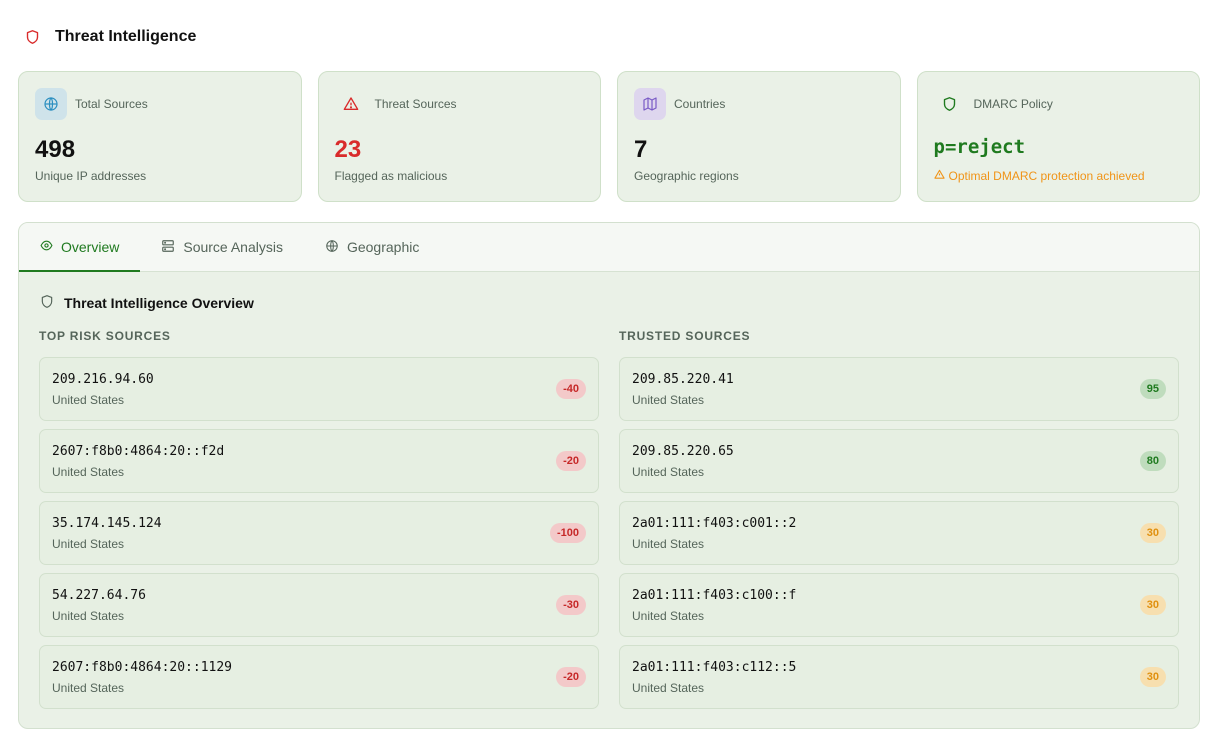 The image size is (1222, 742). What do you see at coordinates (759, 136) in the screenshot?
I see `countries-card: Countries 7 Geographic regions` at bounding box center [759, 136].